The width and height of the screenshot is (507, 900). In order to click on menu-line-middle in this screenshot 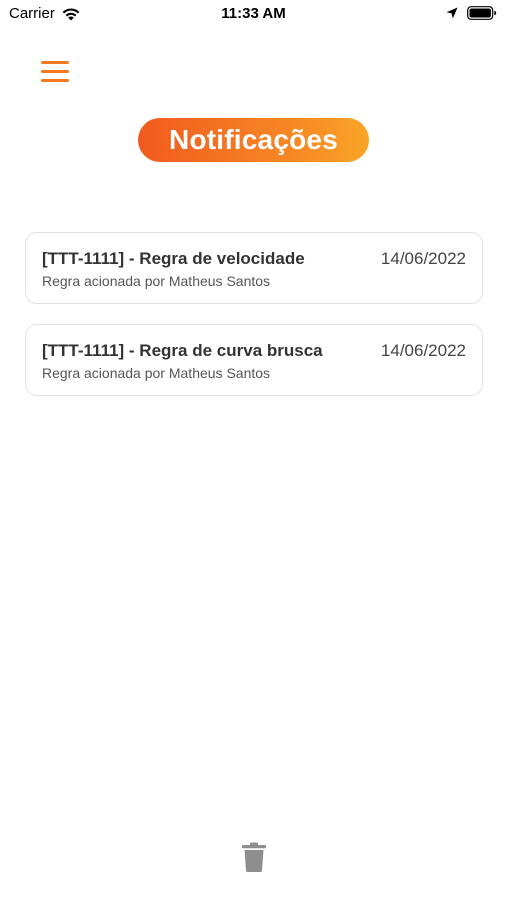, I will do `click(55, 71)`.